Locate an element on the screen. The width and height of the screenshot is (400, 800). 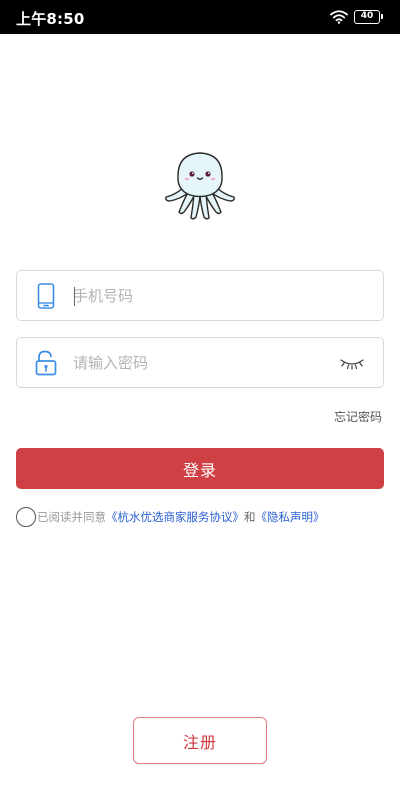
privacy-statement-link: 《隐私声明》 is located at coordinates (290, 517).